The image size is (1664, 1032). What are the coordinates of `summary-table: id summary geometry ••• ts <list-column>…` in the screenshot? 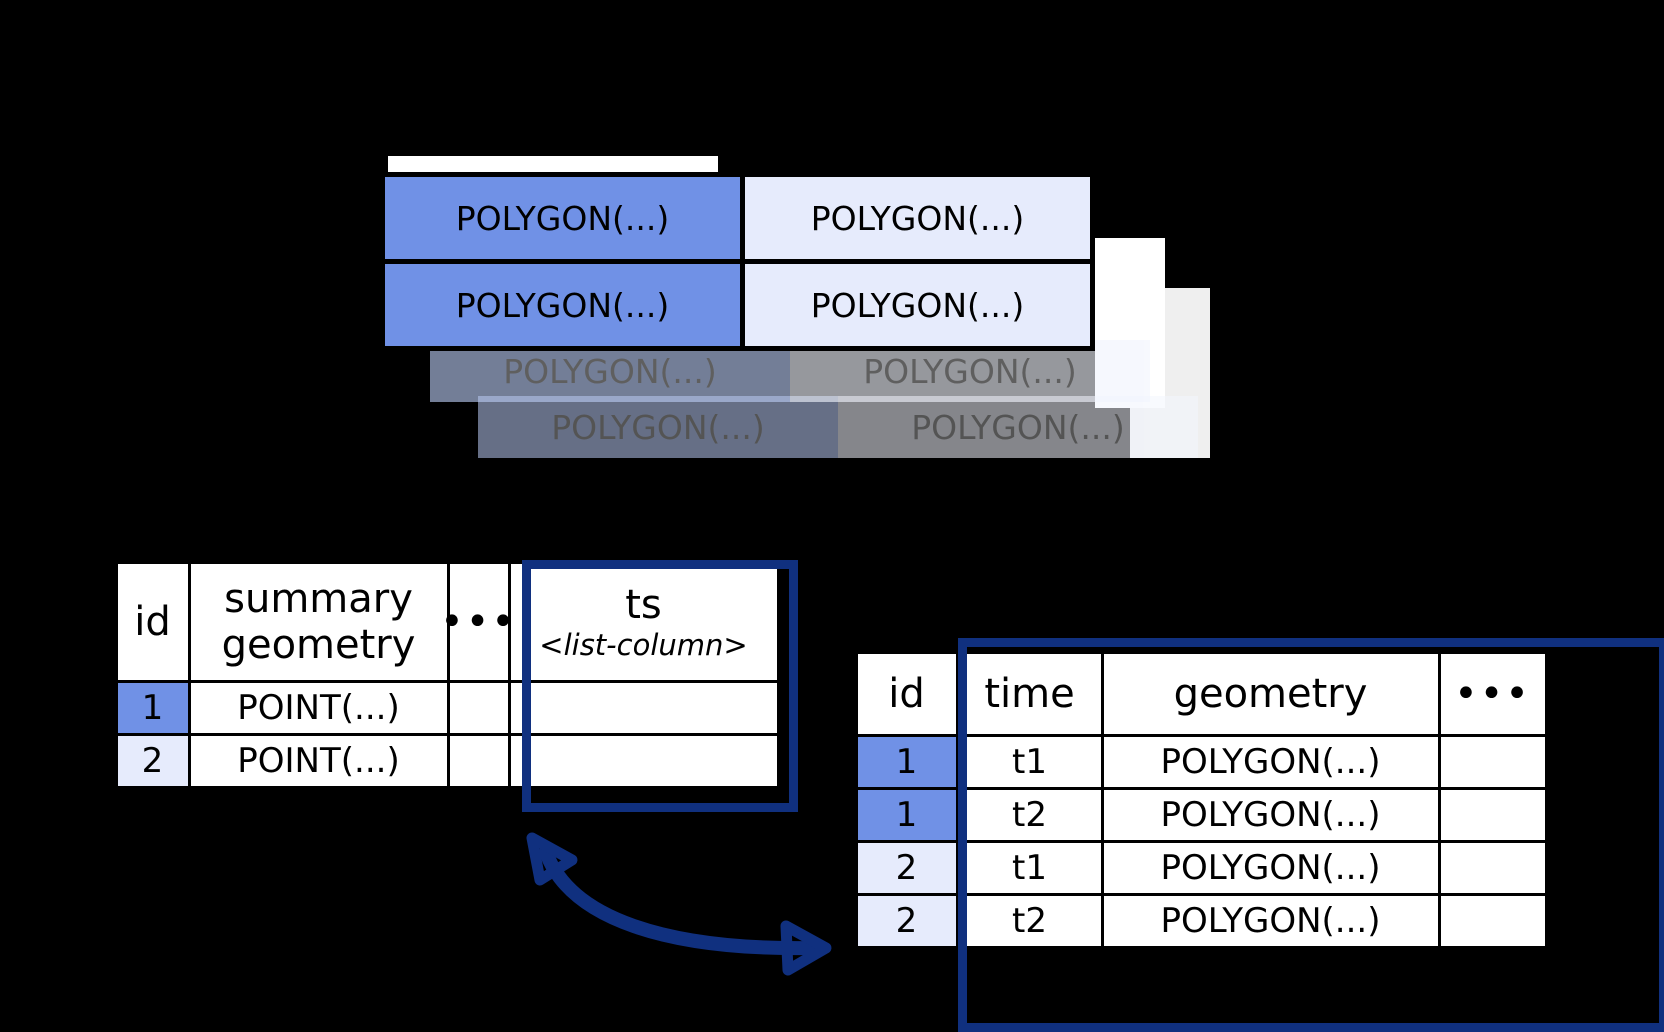 It's located at (447, 674).